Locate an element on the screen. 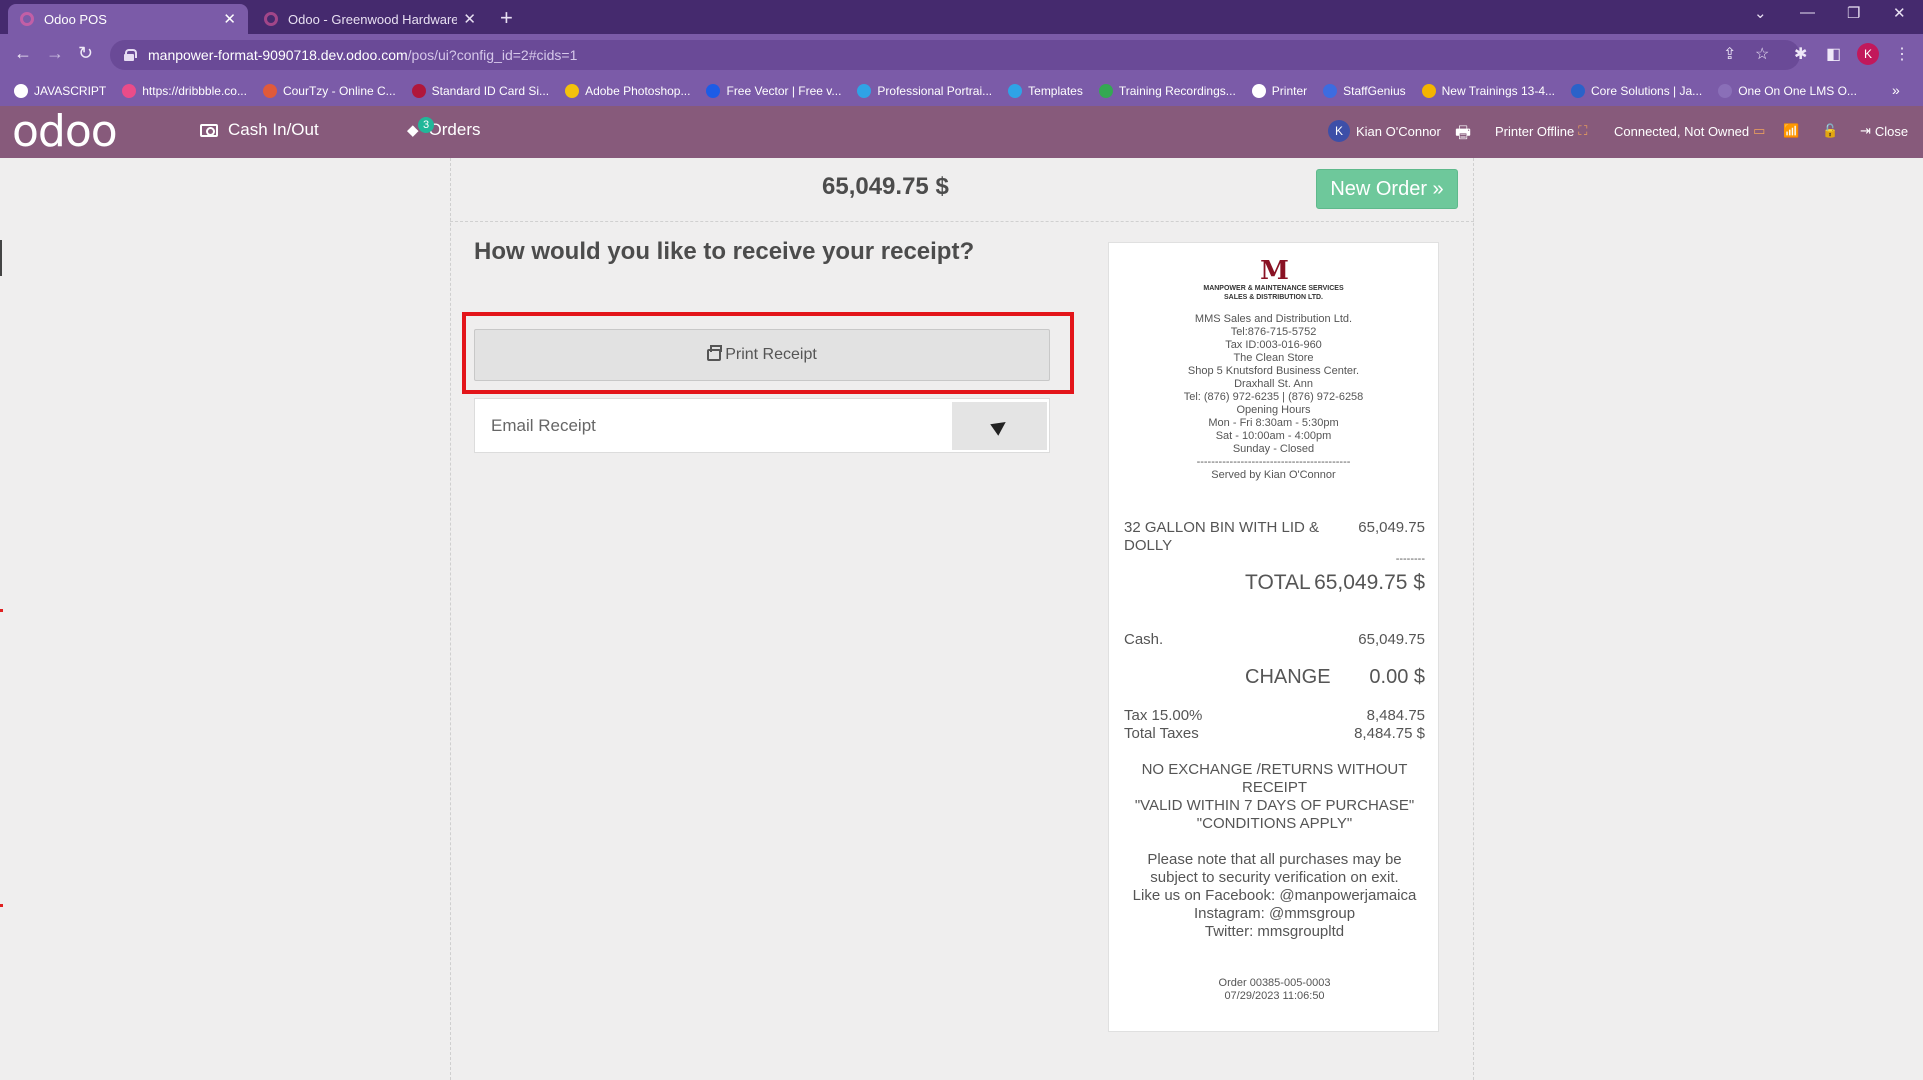 The width and height of the screenshot is (1923, 1080). tax-row: Tax 15.00% 8,484.75 is located at coordinates (1274, 716).